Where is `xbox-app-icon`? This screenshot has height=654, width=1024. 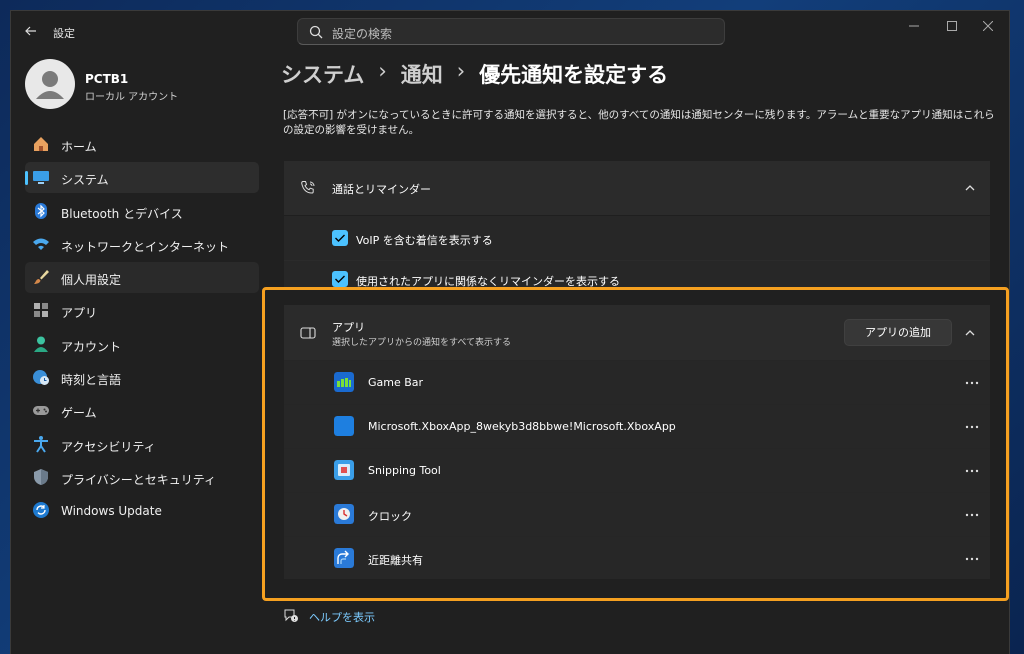 xbox-app-icon is located at coordinates (344, 426).